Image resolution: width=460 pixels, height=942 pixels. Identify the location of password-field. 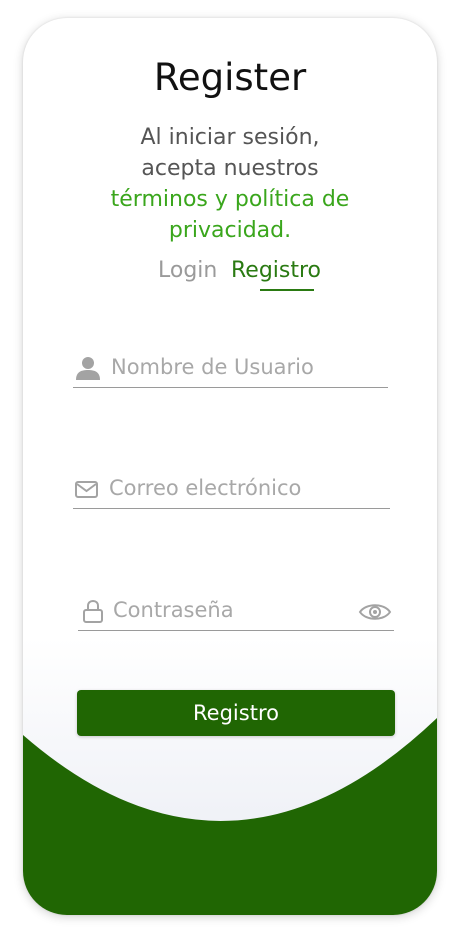
(236, 610).